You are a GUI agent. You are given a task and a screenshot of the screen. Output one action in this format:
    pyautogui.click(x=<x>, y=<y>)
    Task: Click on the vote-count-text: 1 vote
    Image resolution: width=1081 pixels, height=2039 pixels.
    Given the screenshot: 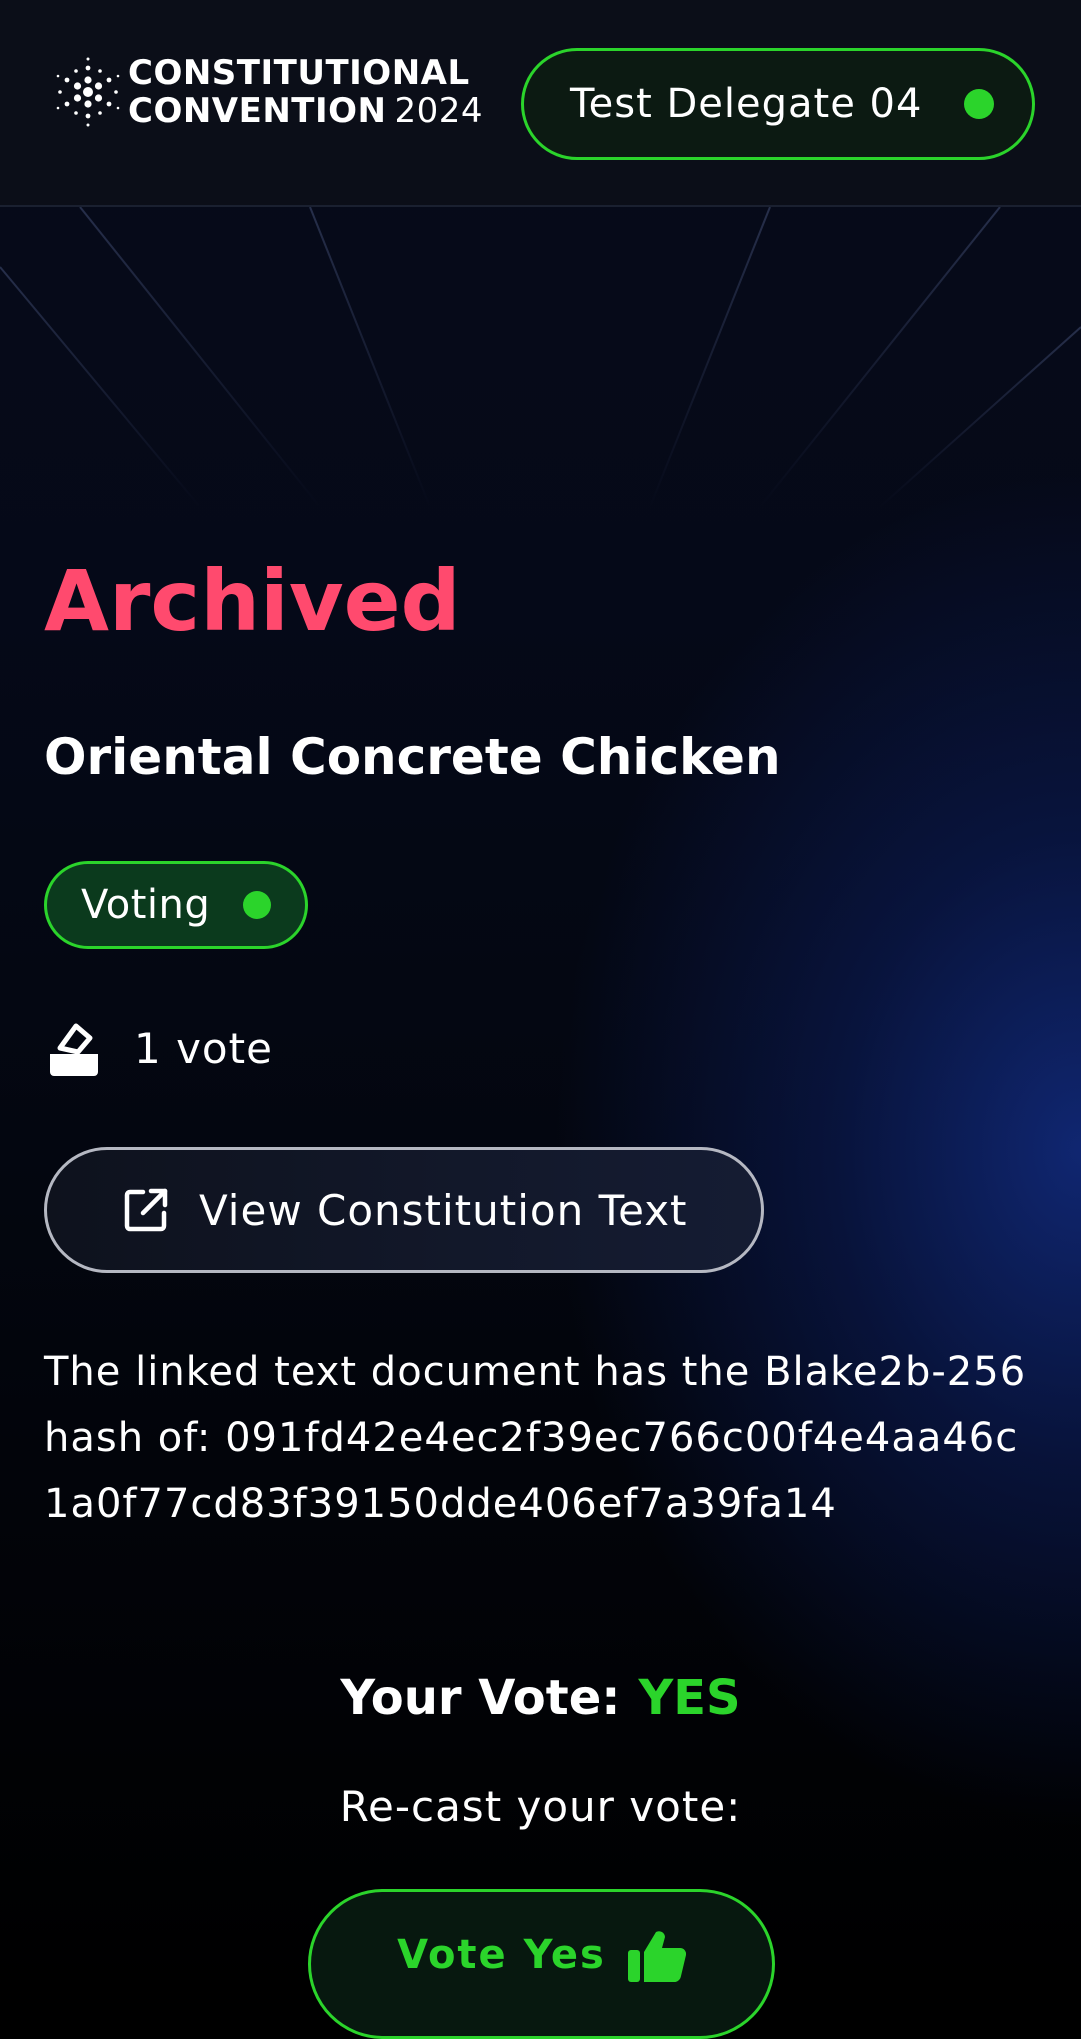 What is the action you would take?
    pyautogui.click(x=203, y=1048)
    